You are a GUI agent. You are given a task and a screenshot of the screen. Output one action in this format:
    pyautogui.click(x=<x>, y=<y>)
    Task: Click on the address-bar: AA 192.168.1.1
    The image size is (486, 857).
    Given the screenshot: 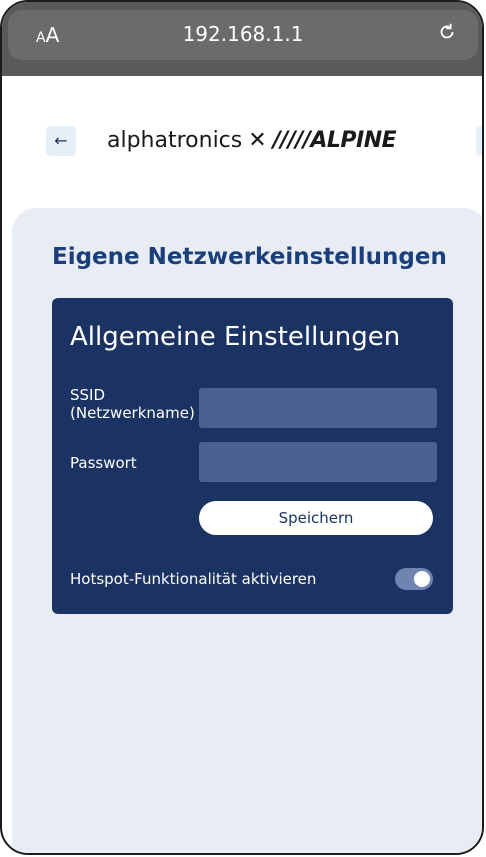 What is the action you would take?
    pyautogui.click(x=243, y=35)
    